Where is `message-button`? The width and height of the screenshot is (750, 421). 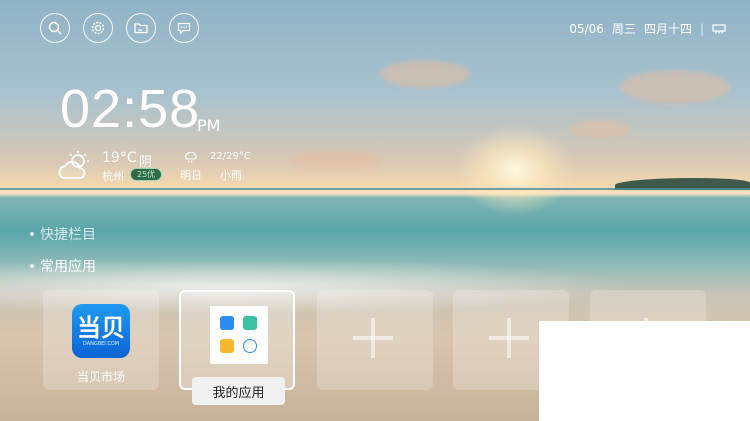 message-button is located at coordinates (184, 28).